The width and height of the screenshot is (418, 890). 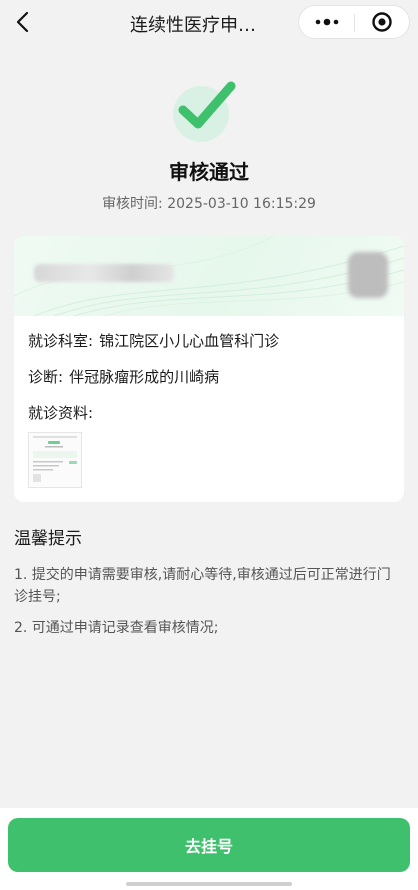 I want to click on more-dots-icon, so click(x=326, y=22).